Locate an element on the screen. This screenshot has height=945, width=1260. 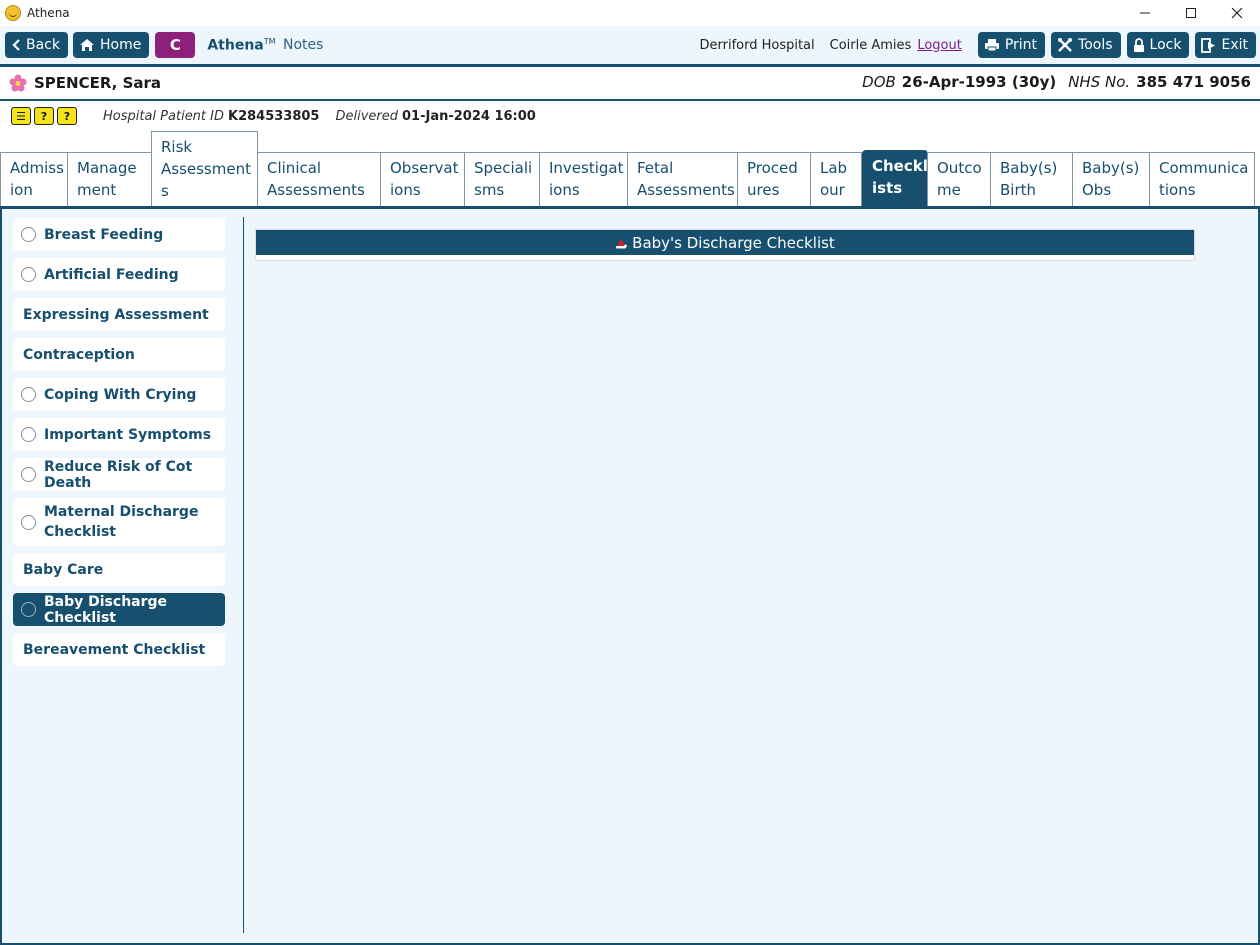
tab-labour: Lab our is located at coordinates (836, 179).